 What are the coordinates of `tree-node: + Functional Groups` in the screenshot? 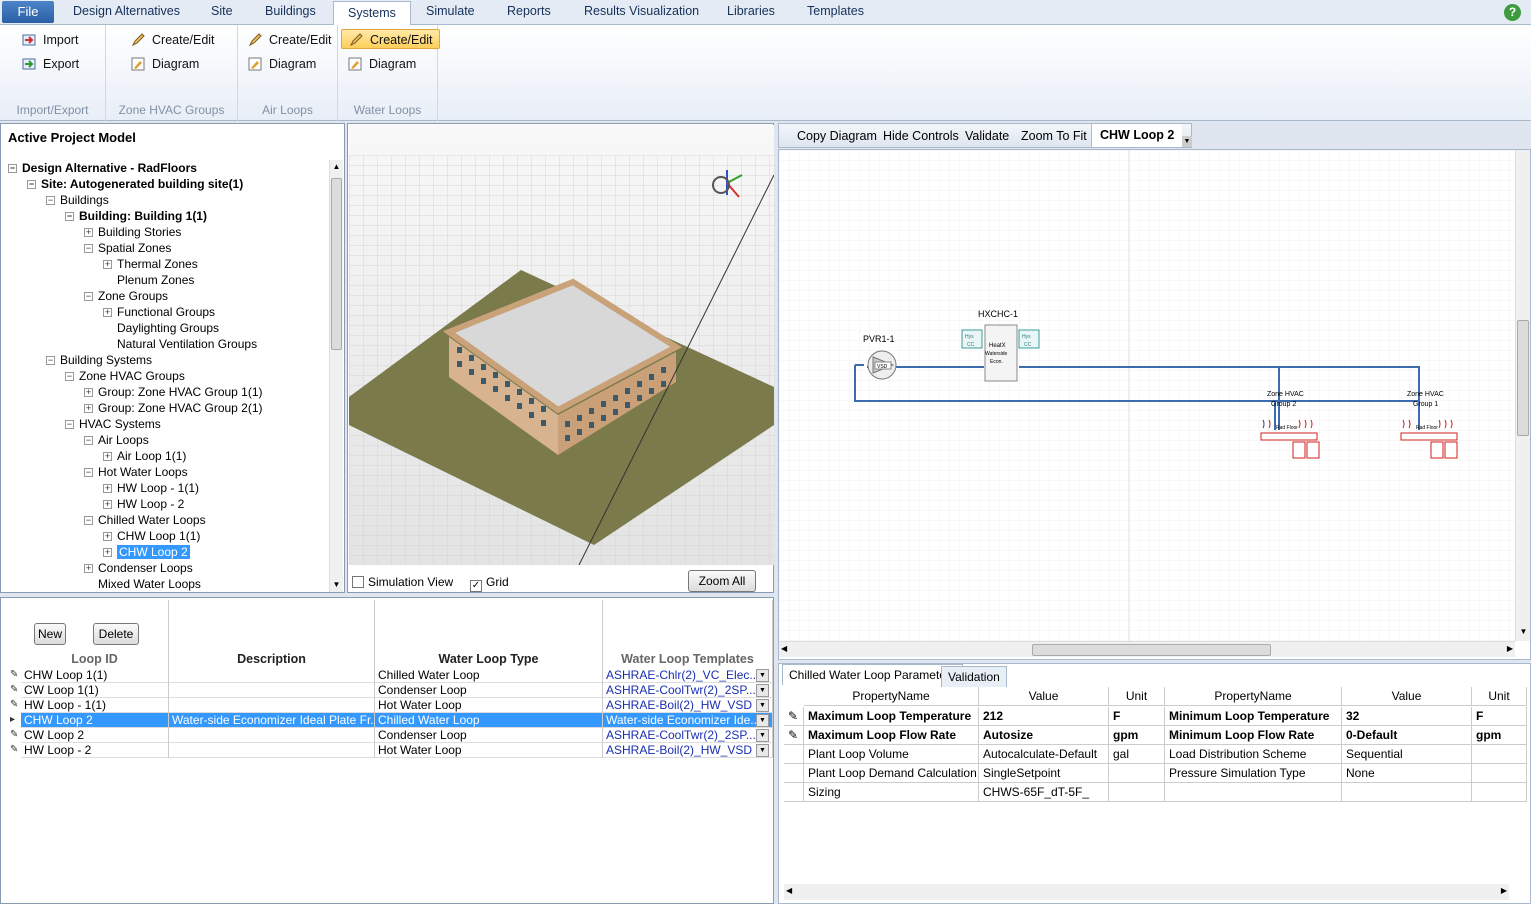 It's located at (159, 312).